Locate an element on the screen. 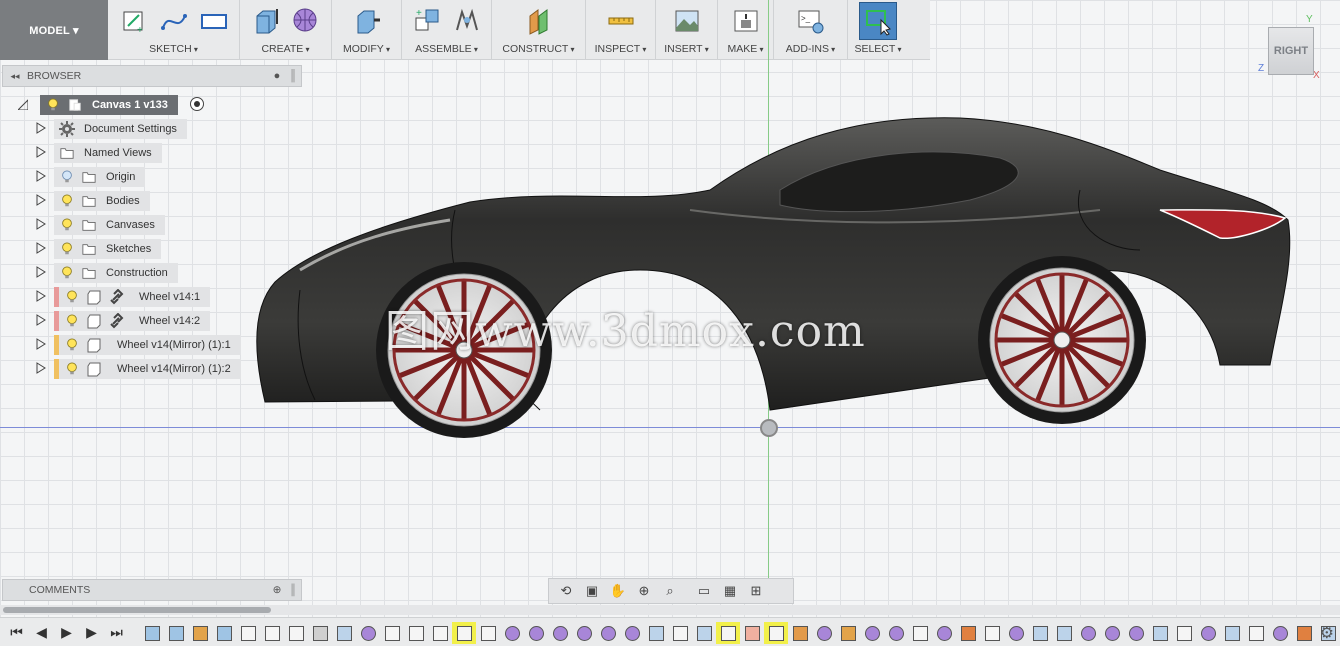  modify-menu: MODIFY is located at coordinates (366, 49).